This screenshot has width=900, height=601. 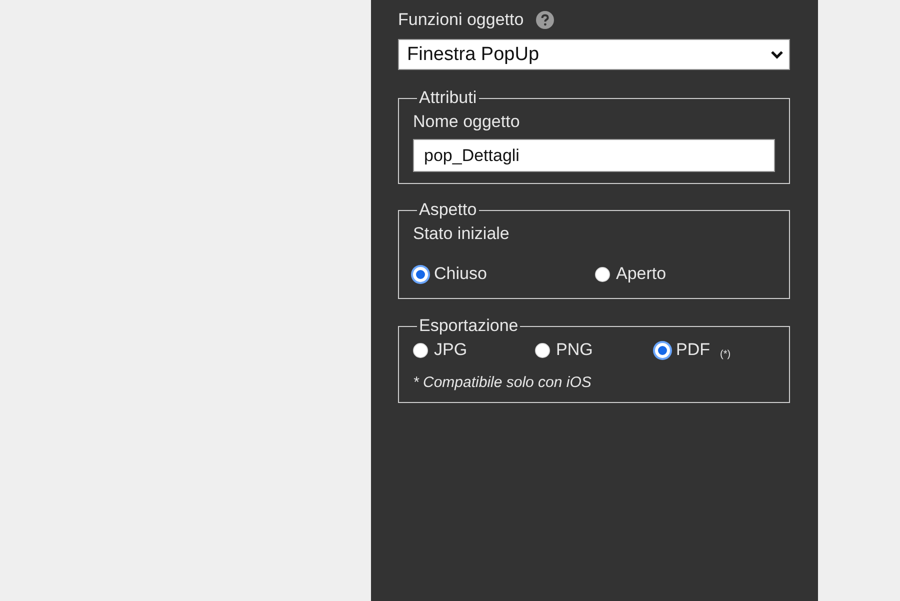 I want to click on footnote-mark: (*), so click(x=725, y=354).